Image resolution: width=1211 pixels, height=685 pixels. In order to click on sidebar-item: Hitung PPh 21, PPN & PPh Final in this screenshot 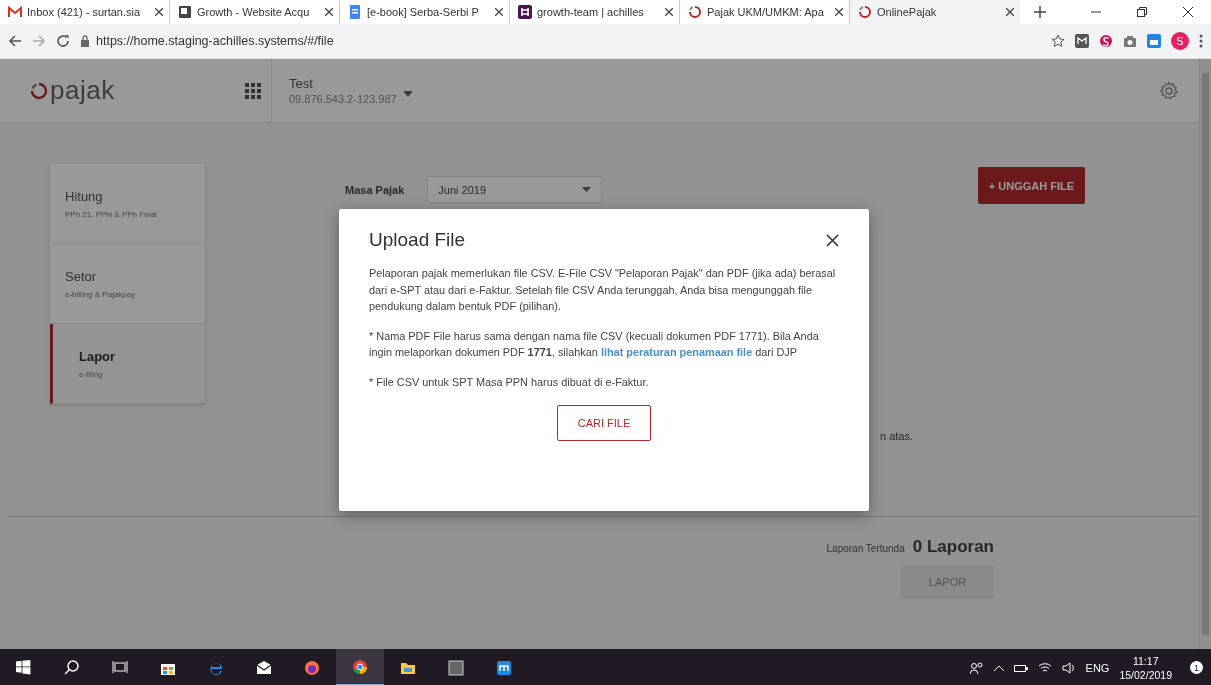, I will do `click(127, 204)`.